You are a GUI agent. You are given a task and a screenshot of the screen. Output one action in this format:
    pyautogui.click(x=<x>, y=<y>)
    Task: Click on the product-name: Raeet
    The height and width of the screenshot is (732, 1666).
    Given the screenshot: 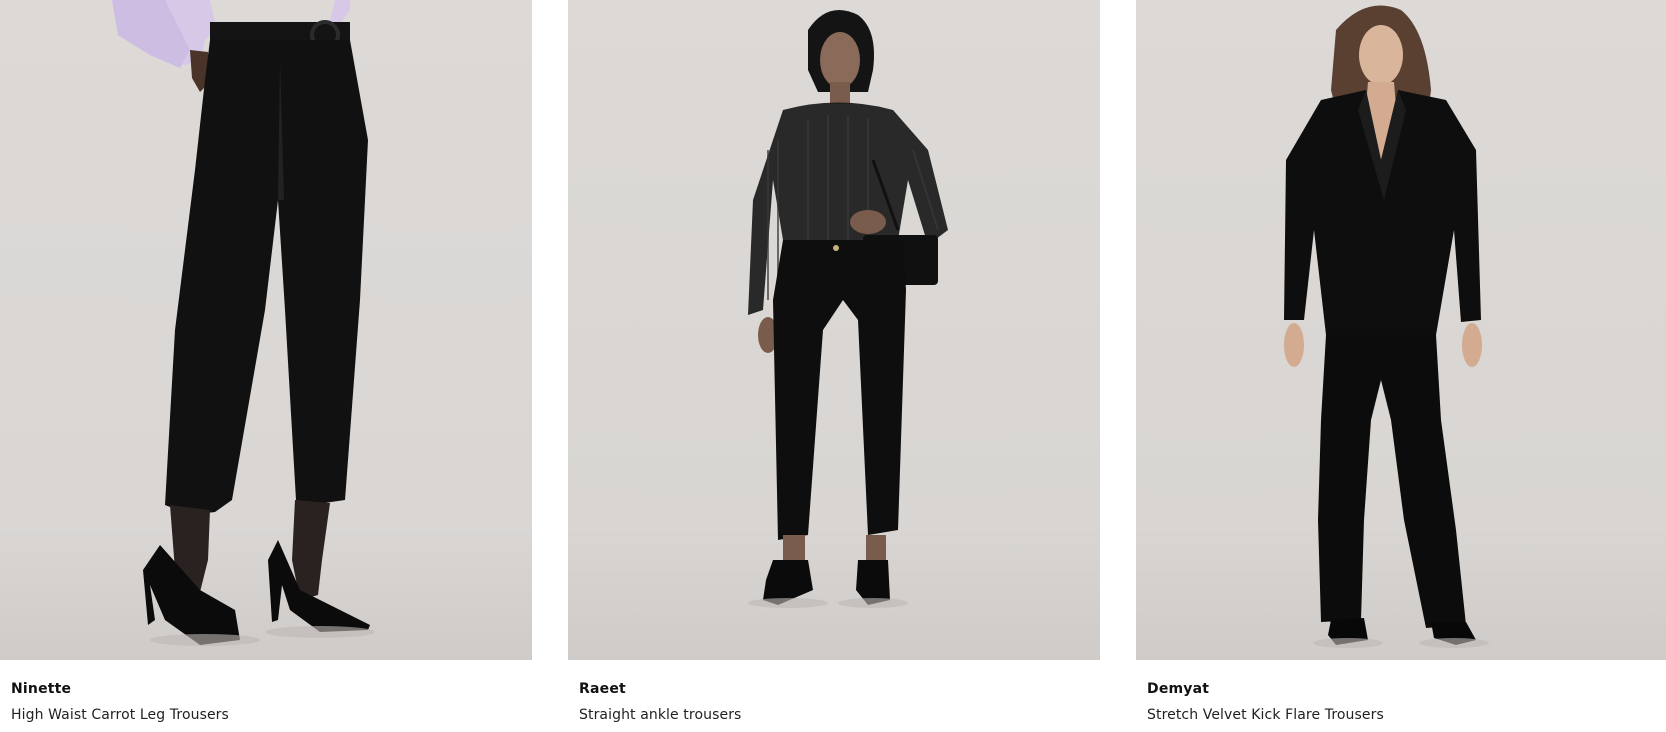 What is the action you would take?
    pyautogui.click(x=602, y=689)
    